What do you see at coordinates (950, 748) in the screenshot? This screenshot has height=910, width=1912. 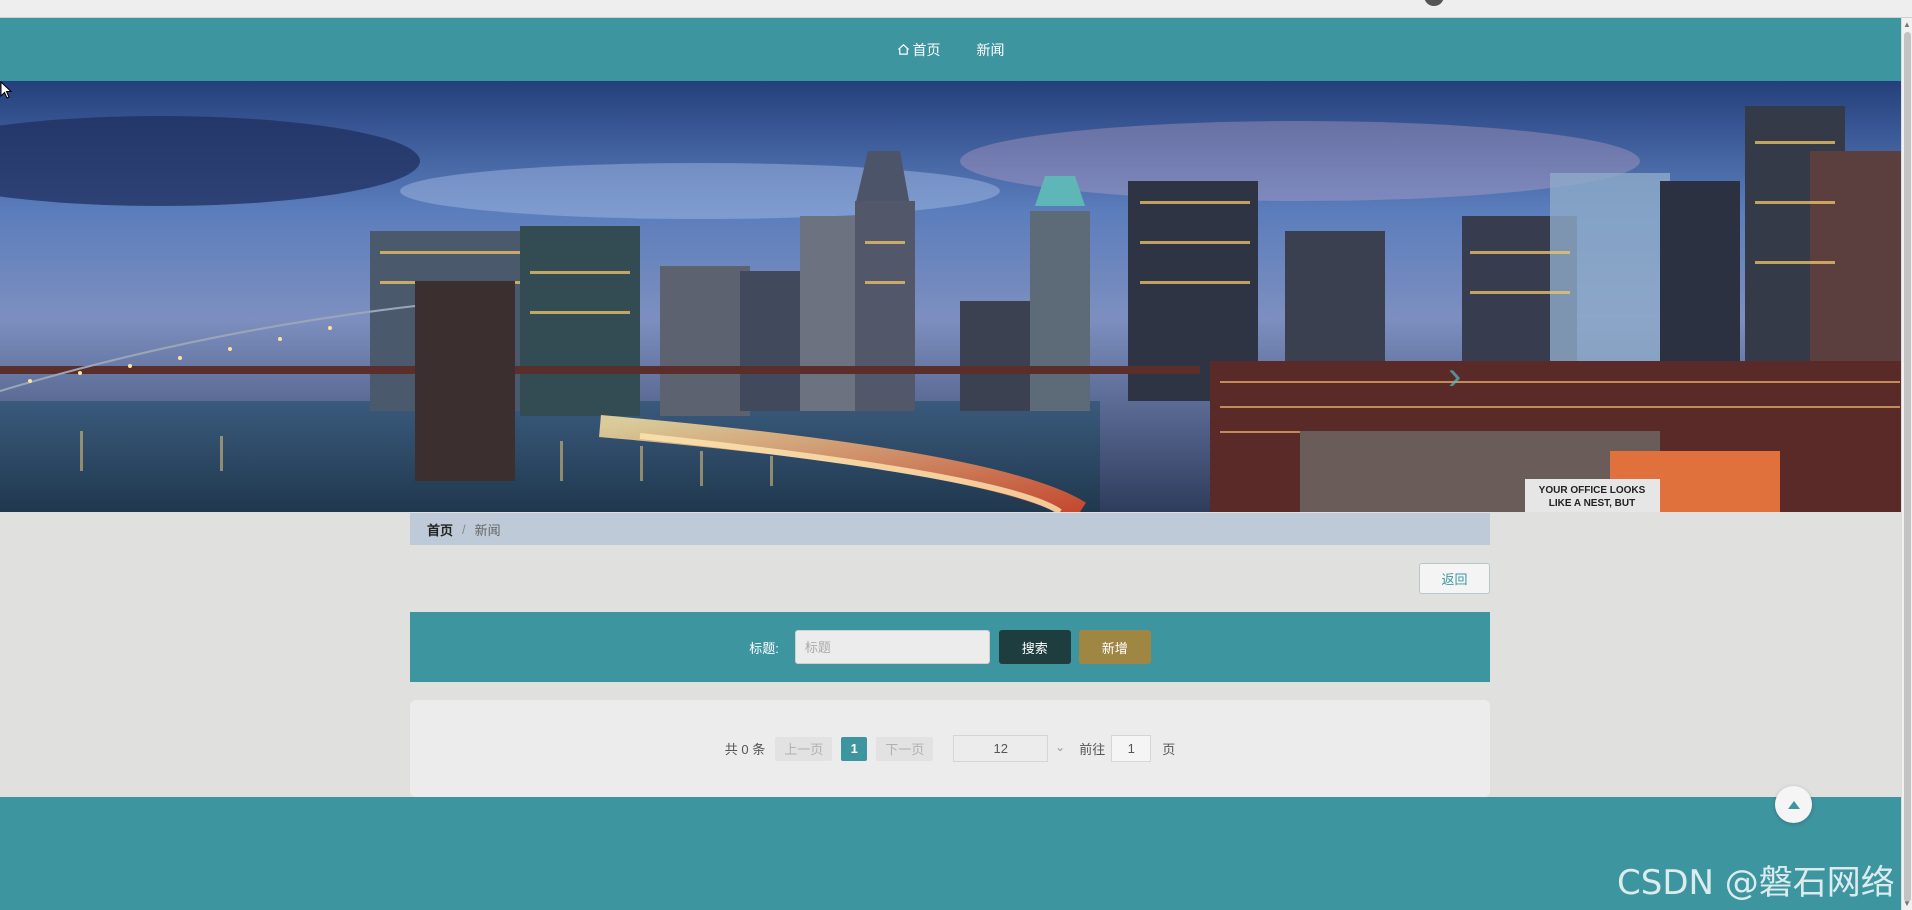 I see `pagination-panel: 共 0 条 上一页 1 下一页 12 ⌄ 前往 页` at bounding box center [950, 748].